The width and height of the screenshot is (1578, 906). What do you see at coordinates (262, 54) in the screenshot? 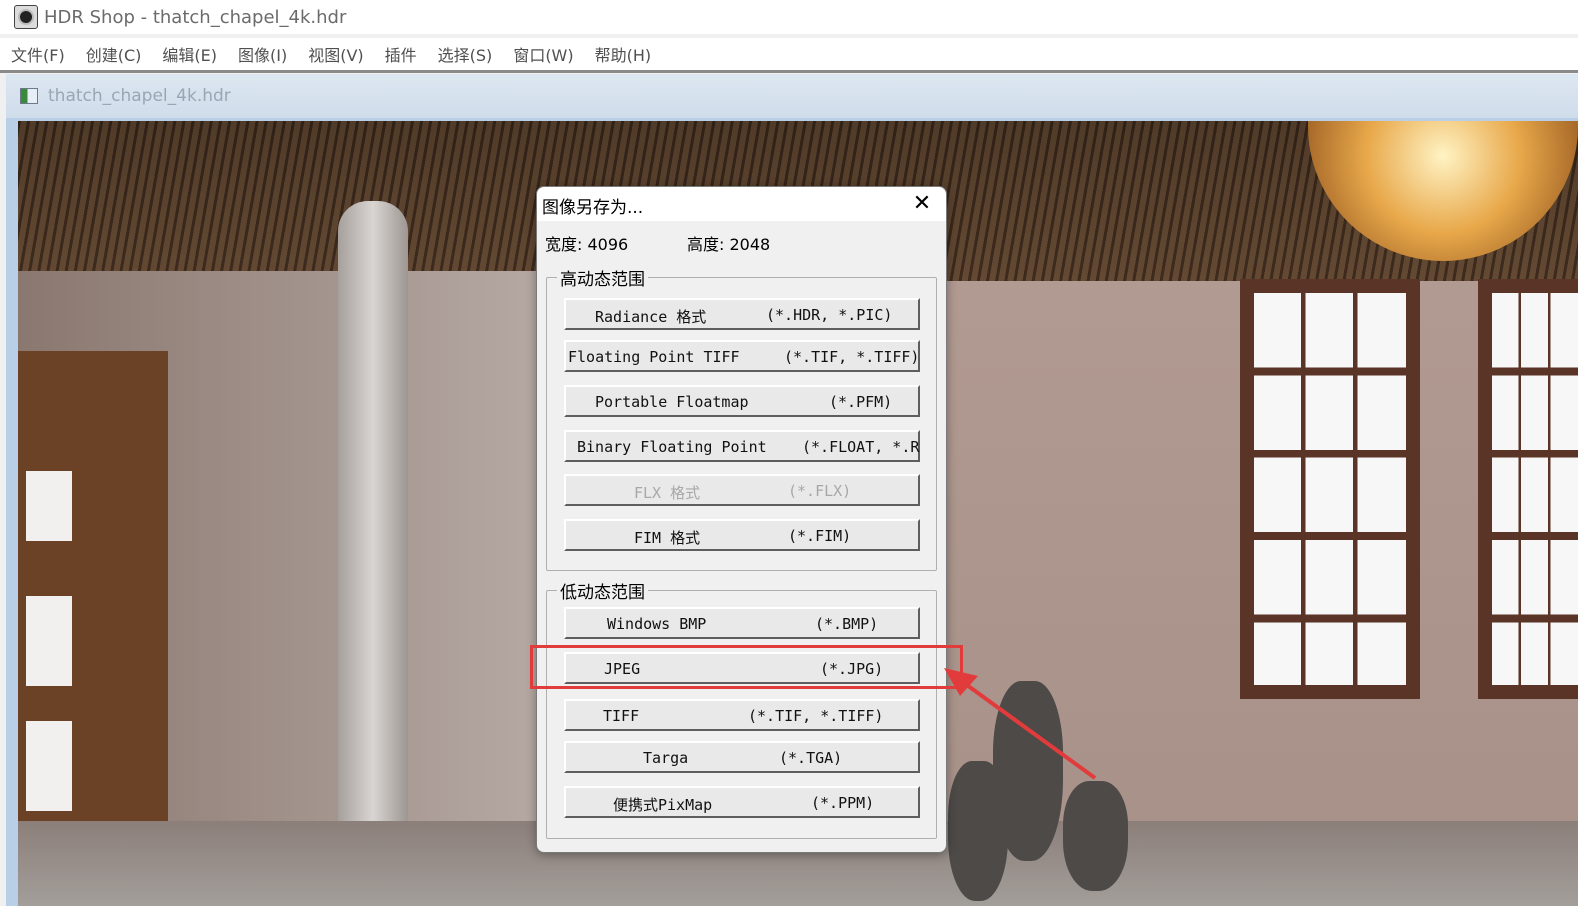
I see `menu-image: 图像(I)` at bounding box center [262, 54].